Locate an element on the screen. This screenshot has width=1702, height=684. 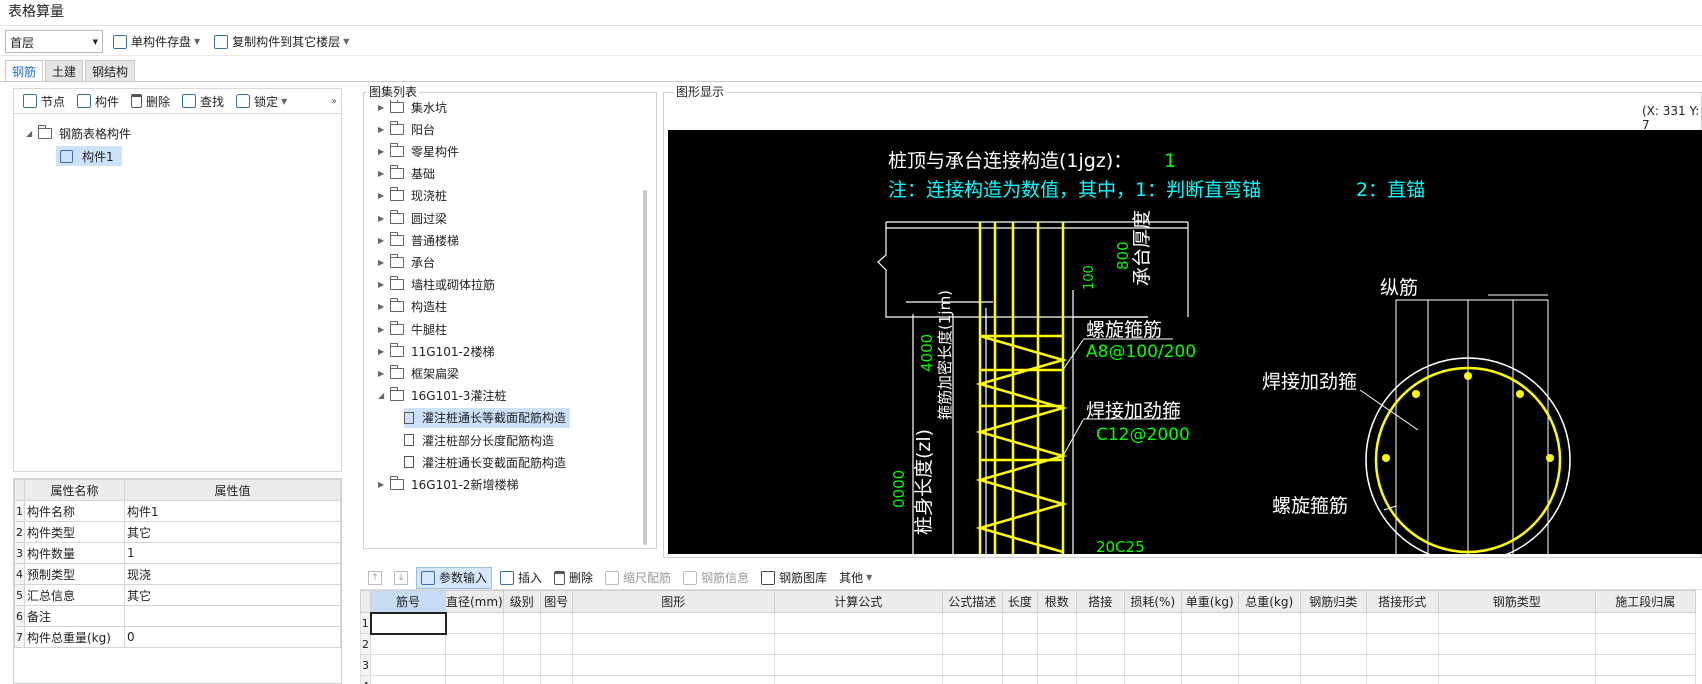
property-value is located at coordinates (232, 616).